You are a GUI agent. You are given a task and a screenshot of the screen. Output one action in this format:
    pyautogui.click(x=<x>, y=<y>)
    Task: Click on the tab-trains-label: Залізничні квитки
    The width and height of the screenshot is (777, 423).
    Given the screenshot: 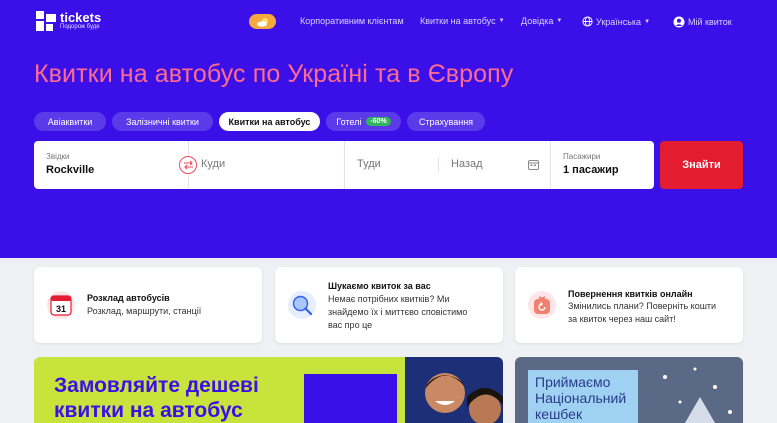 What is the action you would take?
    pyautogui.click(x=162, y=121)
    